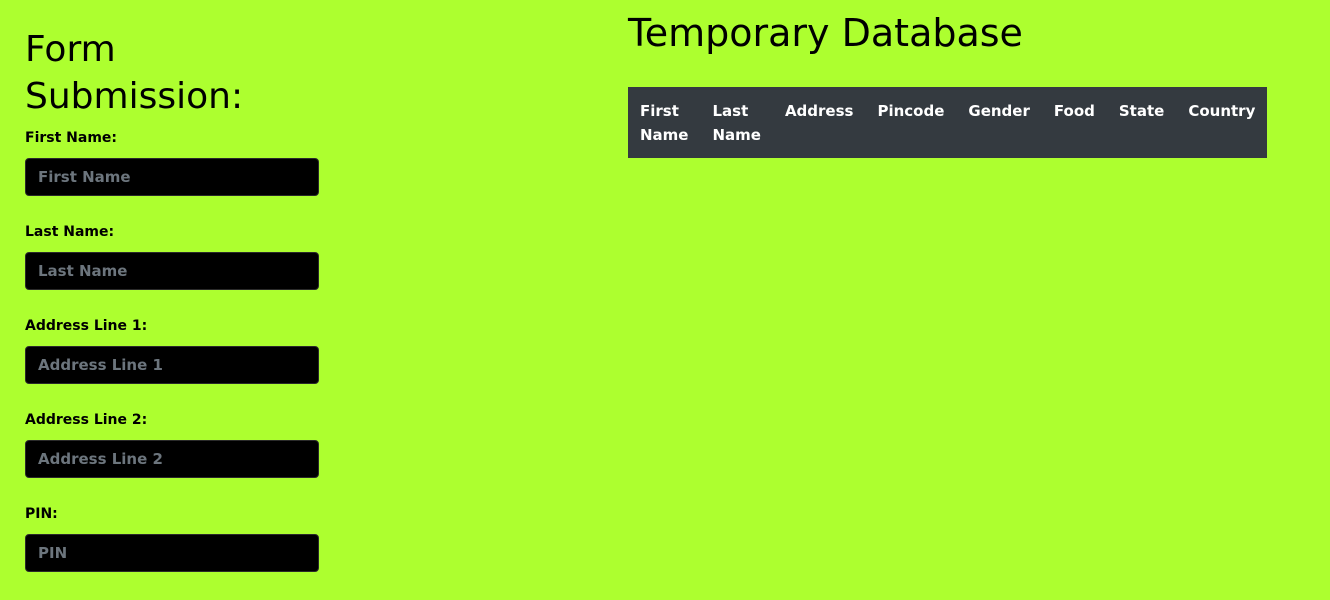 This screenshot has width=1330, height=600. I want to click on pin-group: PIN:, so click(172, 551).